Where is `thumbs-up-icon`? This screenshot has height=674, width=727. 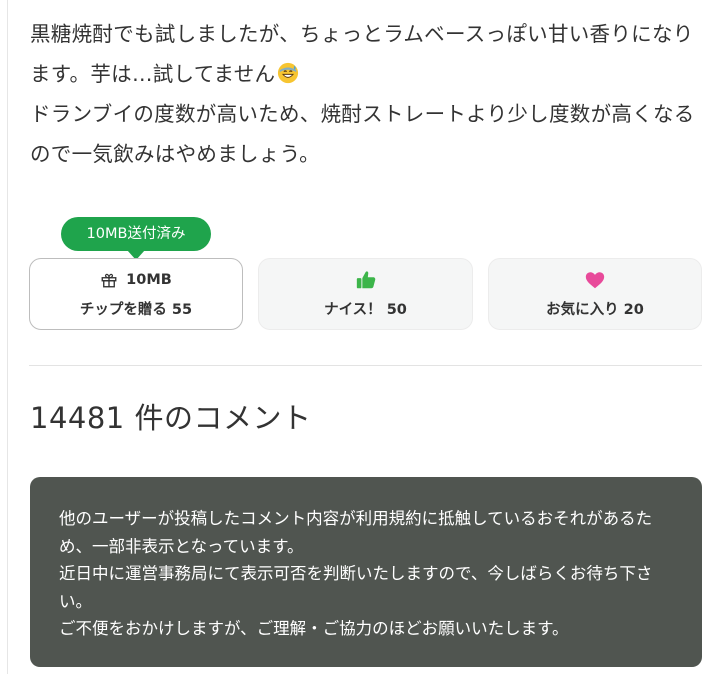 thumbs-up-icon is located at coordinates (365, 280).